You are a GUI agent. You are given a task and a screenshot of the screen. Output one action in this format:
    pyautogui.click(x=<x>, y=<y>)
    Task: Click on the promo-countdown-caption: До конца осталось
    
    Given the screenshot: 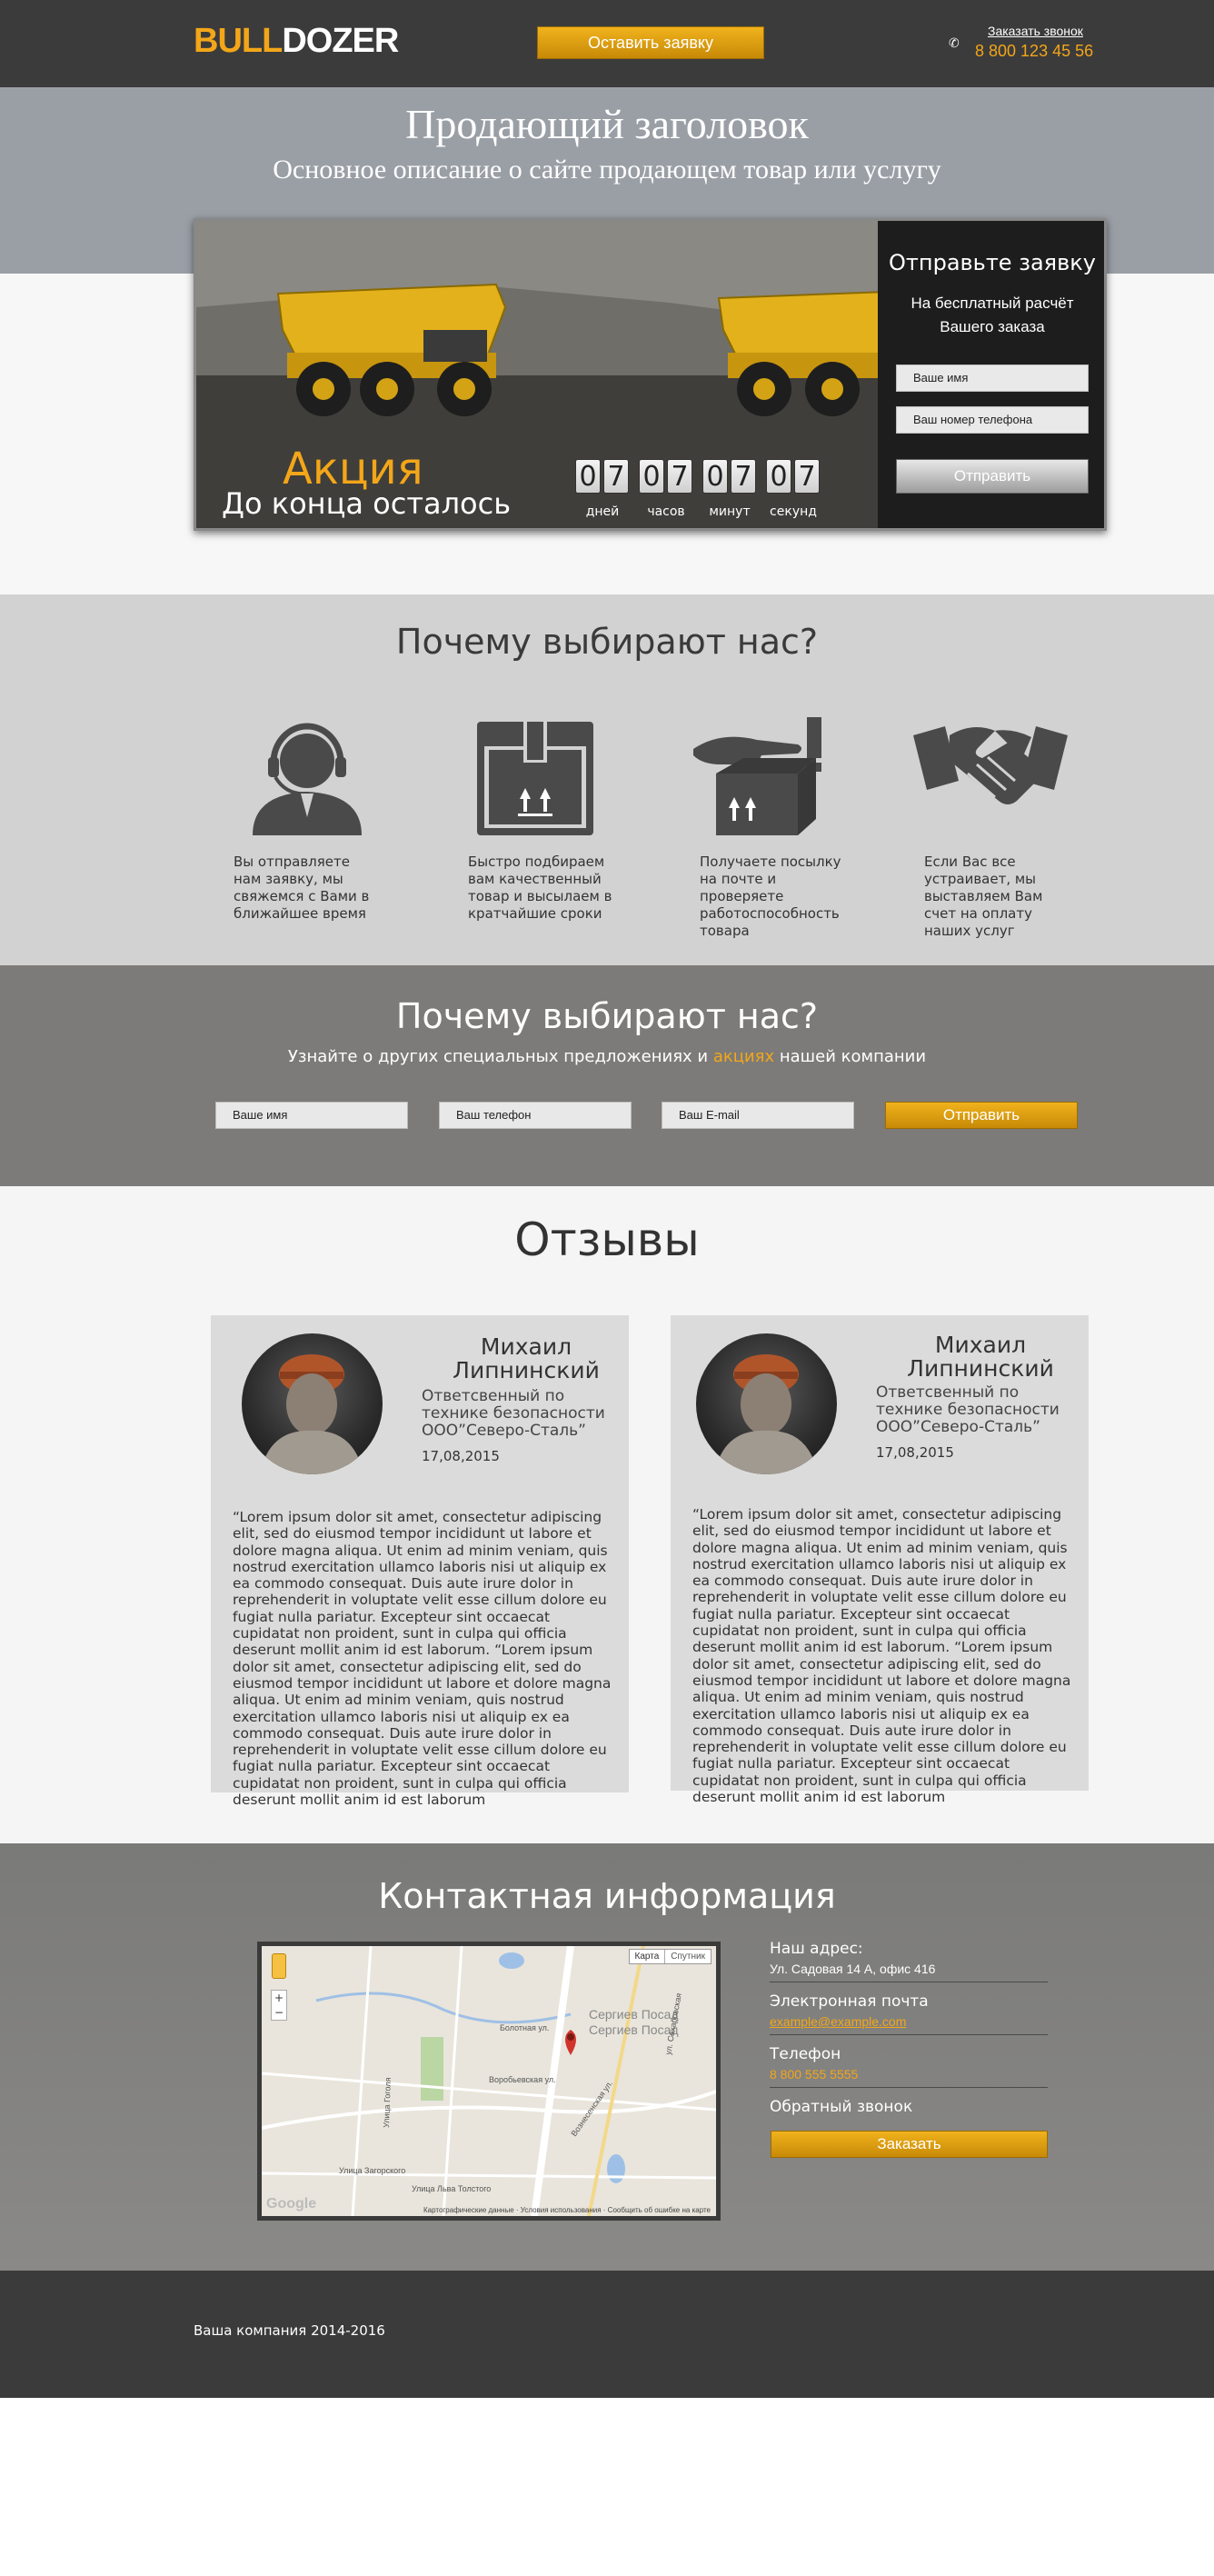 What is the action you would take?
    pyautogui.click(x=367, y=503)
    